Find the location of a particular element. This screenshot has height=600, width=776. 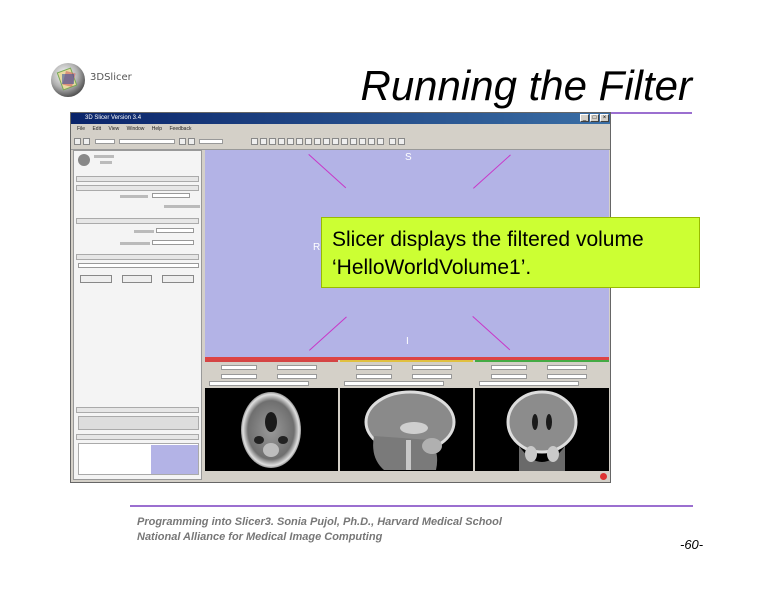

callout-line-2: ‘HelloWorldVolume1’. is located at coordinates (432, 267).